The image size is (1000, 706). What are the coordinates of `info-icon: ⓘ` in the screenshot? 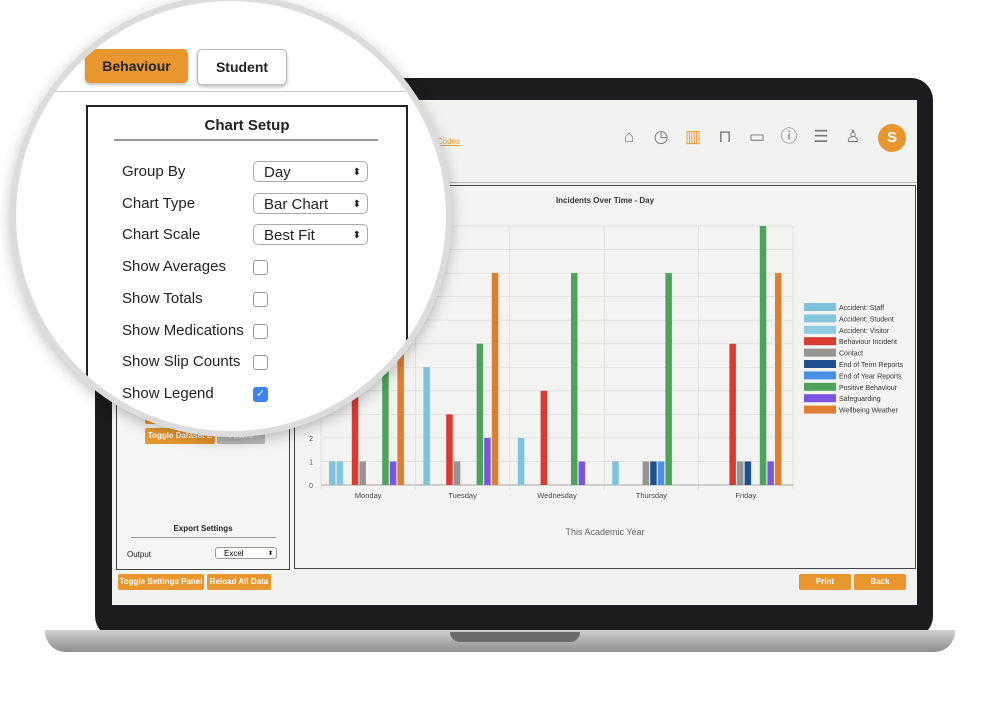 It's located at (789, 137).